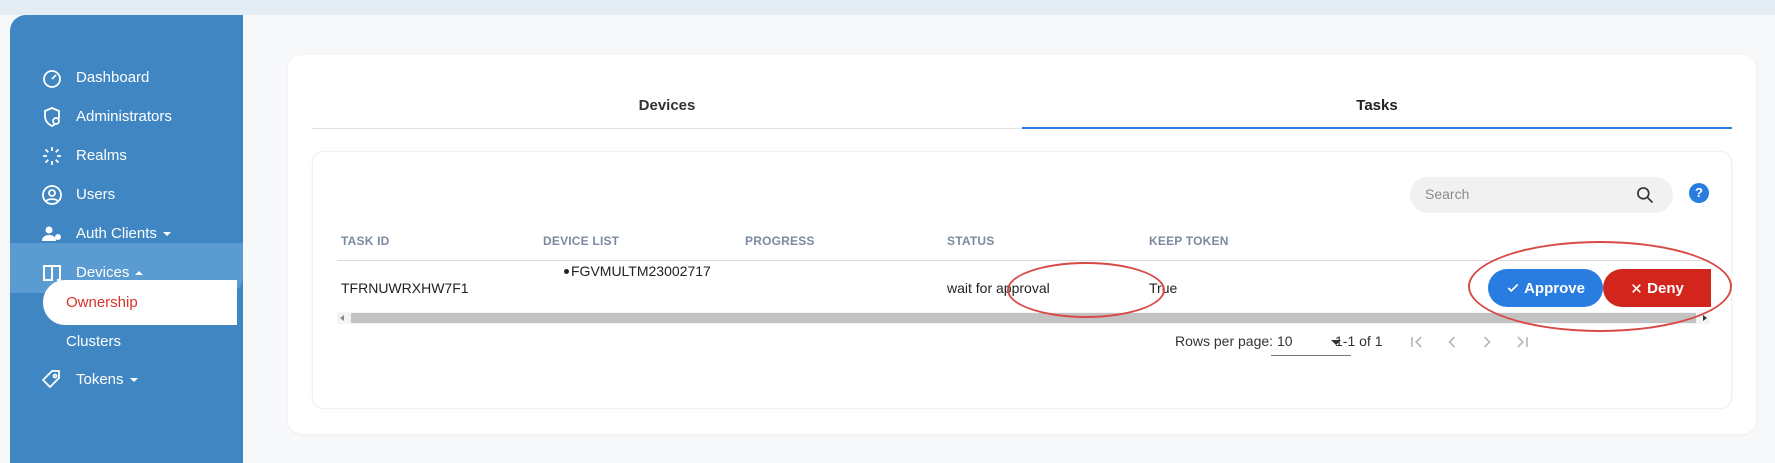 This screenshot has width=1775, height=463. What do you see at coordinates (52, 195) in the screenshot?
I see `user-circle-icon` at bounding box center [52, 195].